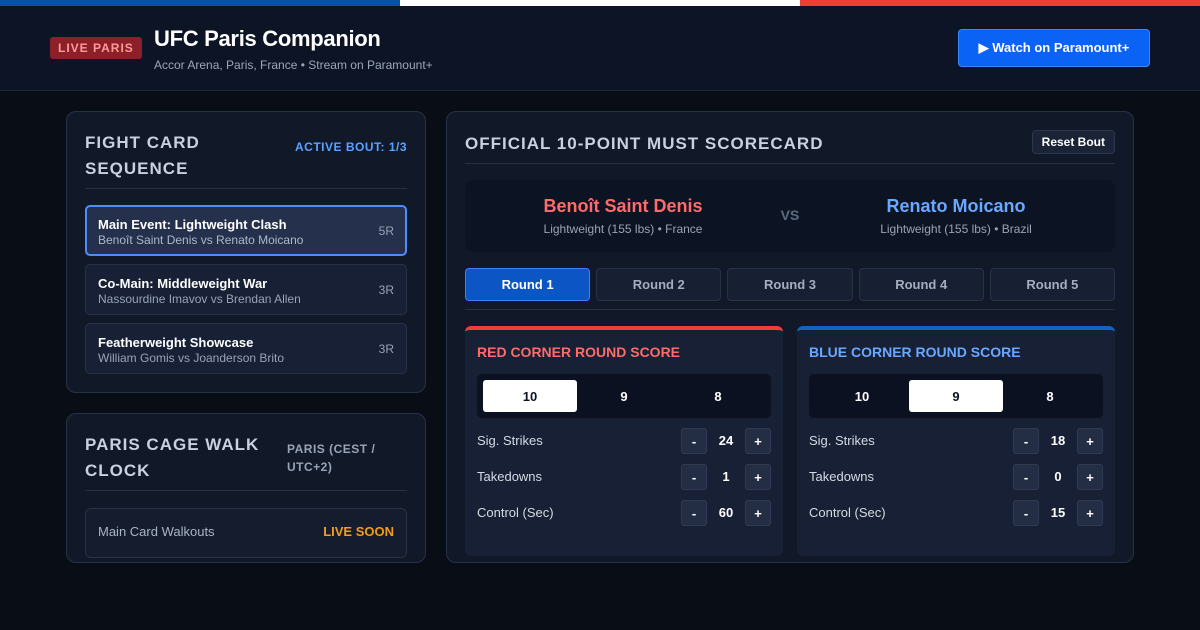 The image size is (1200, 630). What do you see at coordinates (172, 457) in the screenshot?
I see `clock-title: PARIS CAGE WALK CLOCK` at bounding box center [172, 457].